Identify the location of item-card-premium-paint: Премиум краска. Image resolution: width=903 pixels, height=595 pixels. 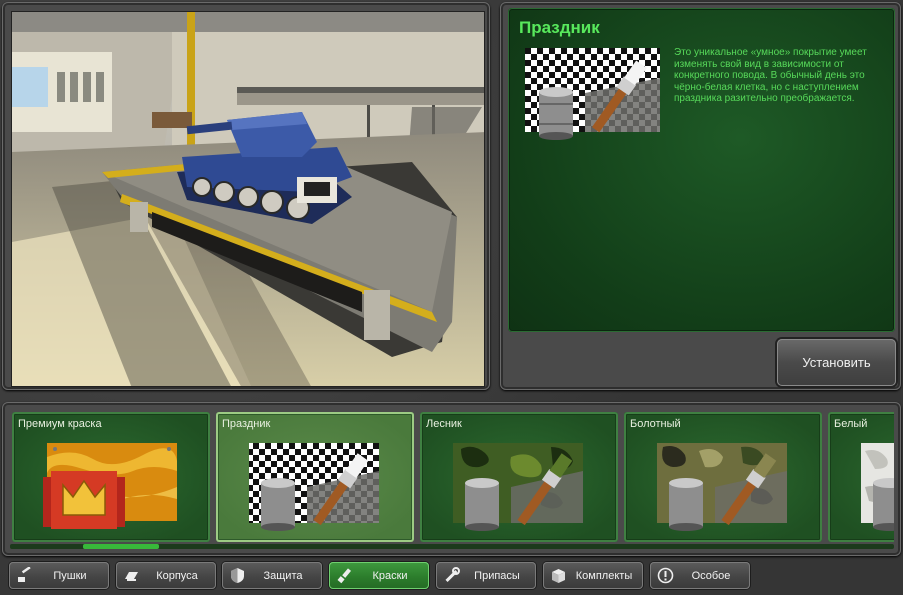
(111, 477).